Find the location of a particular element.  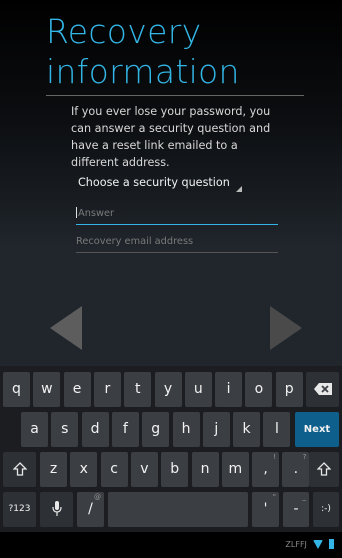

key-row2-7: k is located at coordinates (247, 429).